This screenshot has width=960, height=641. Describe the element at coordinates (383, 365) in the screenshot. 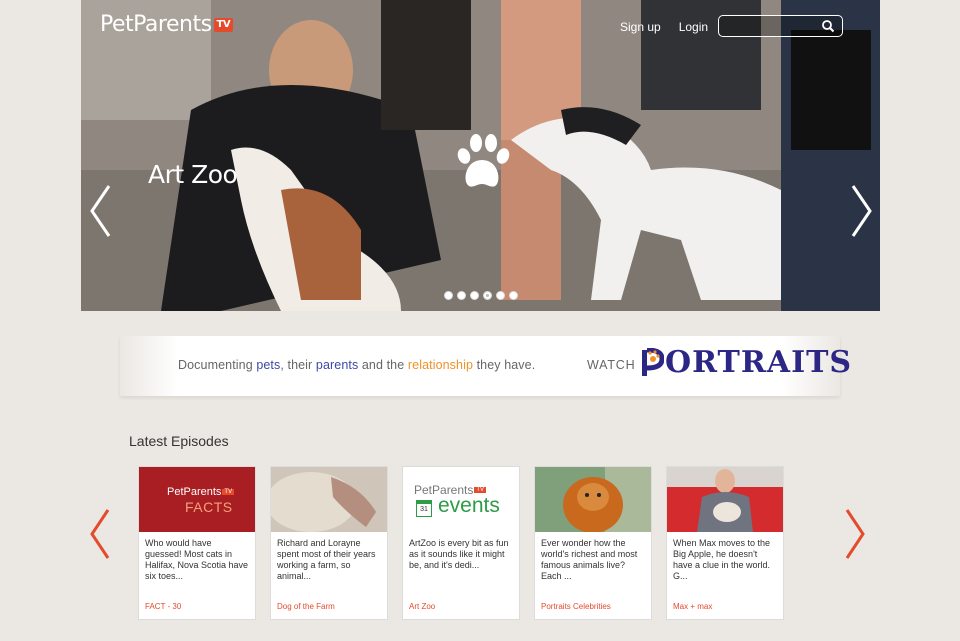

I see `tagline-text: and the` at that location.